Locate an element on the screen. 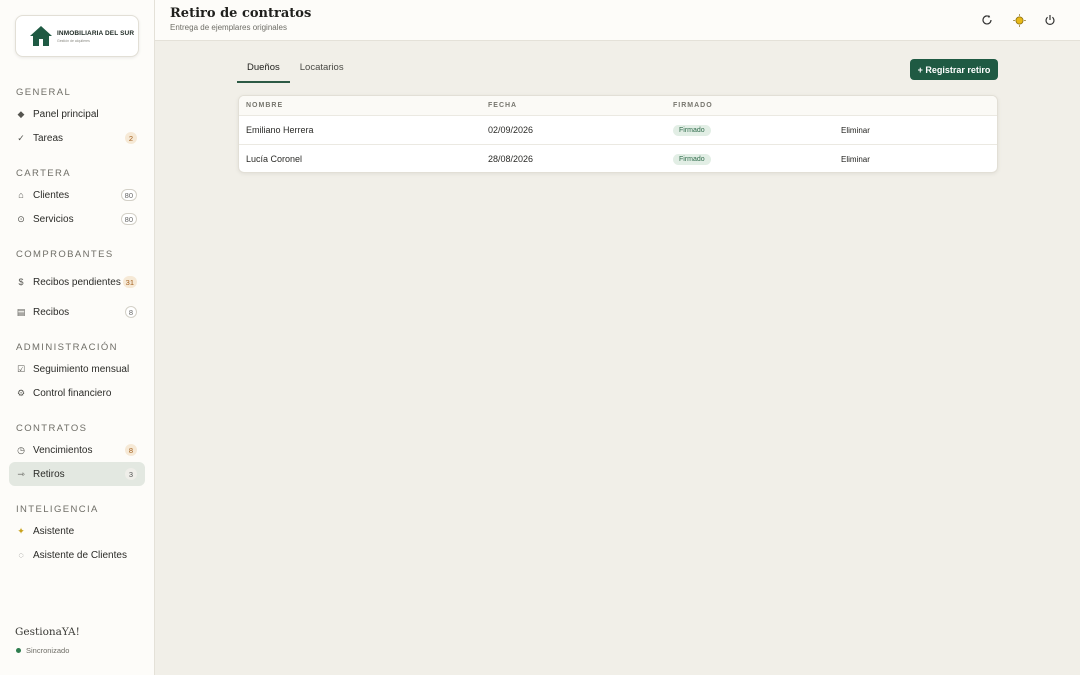  sidebar-item-retiros: ⇾ Retiros 3 is located at coordinates (77, 474).